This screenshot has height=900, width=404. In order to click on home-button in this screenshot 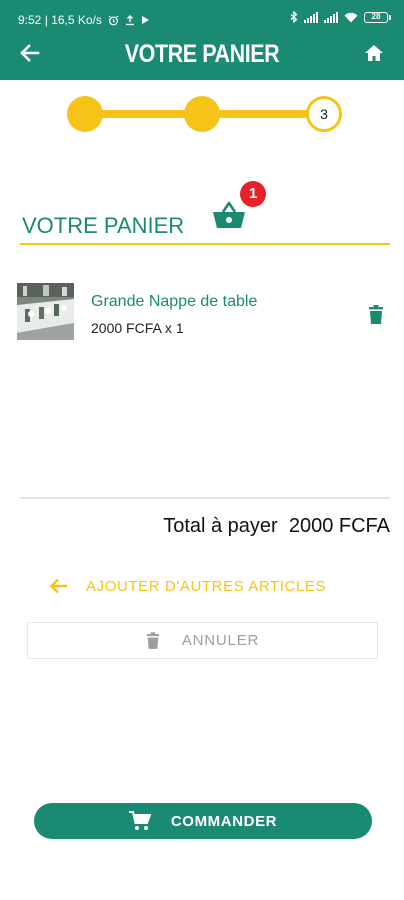, I will do `click(374, 53)`.